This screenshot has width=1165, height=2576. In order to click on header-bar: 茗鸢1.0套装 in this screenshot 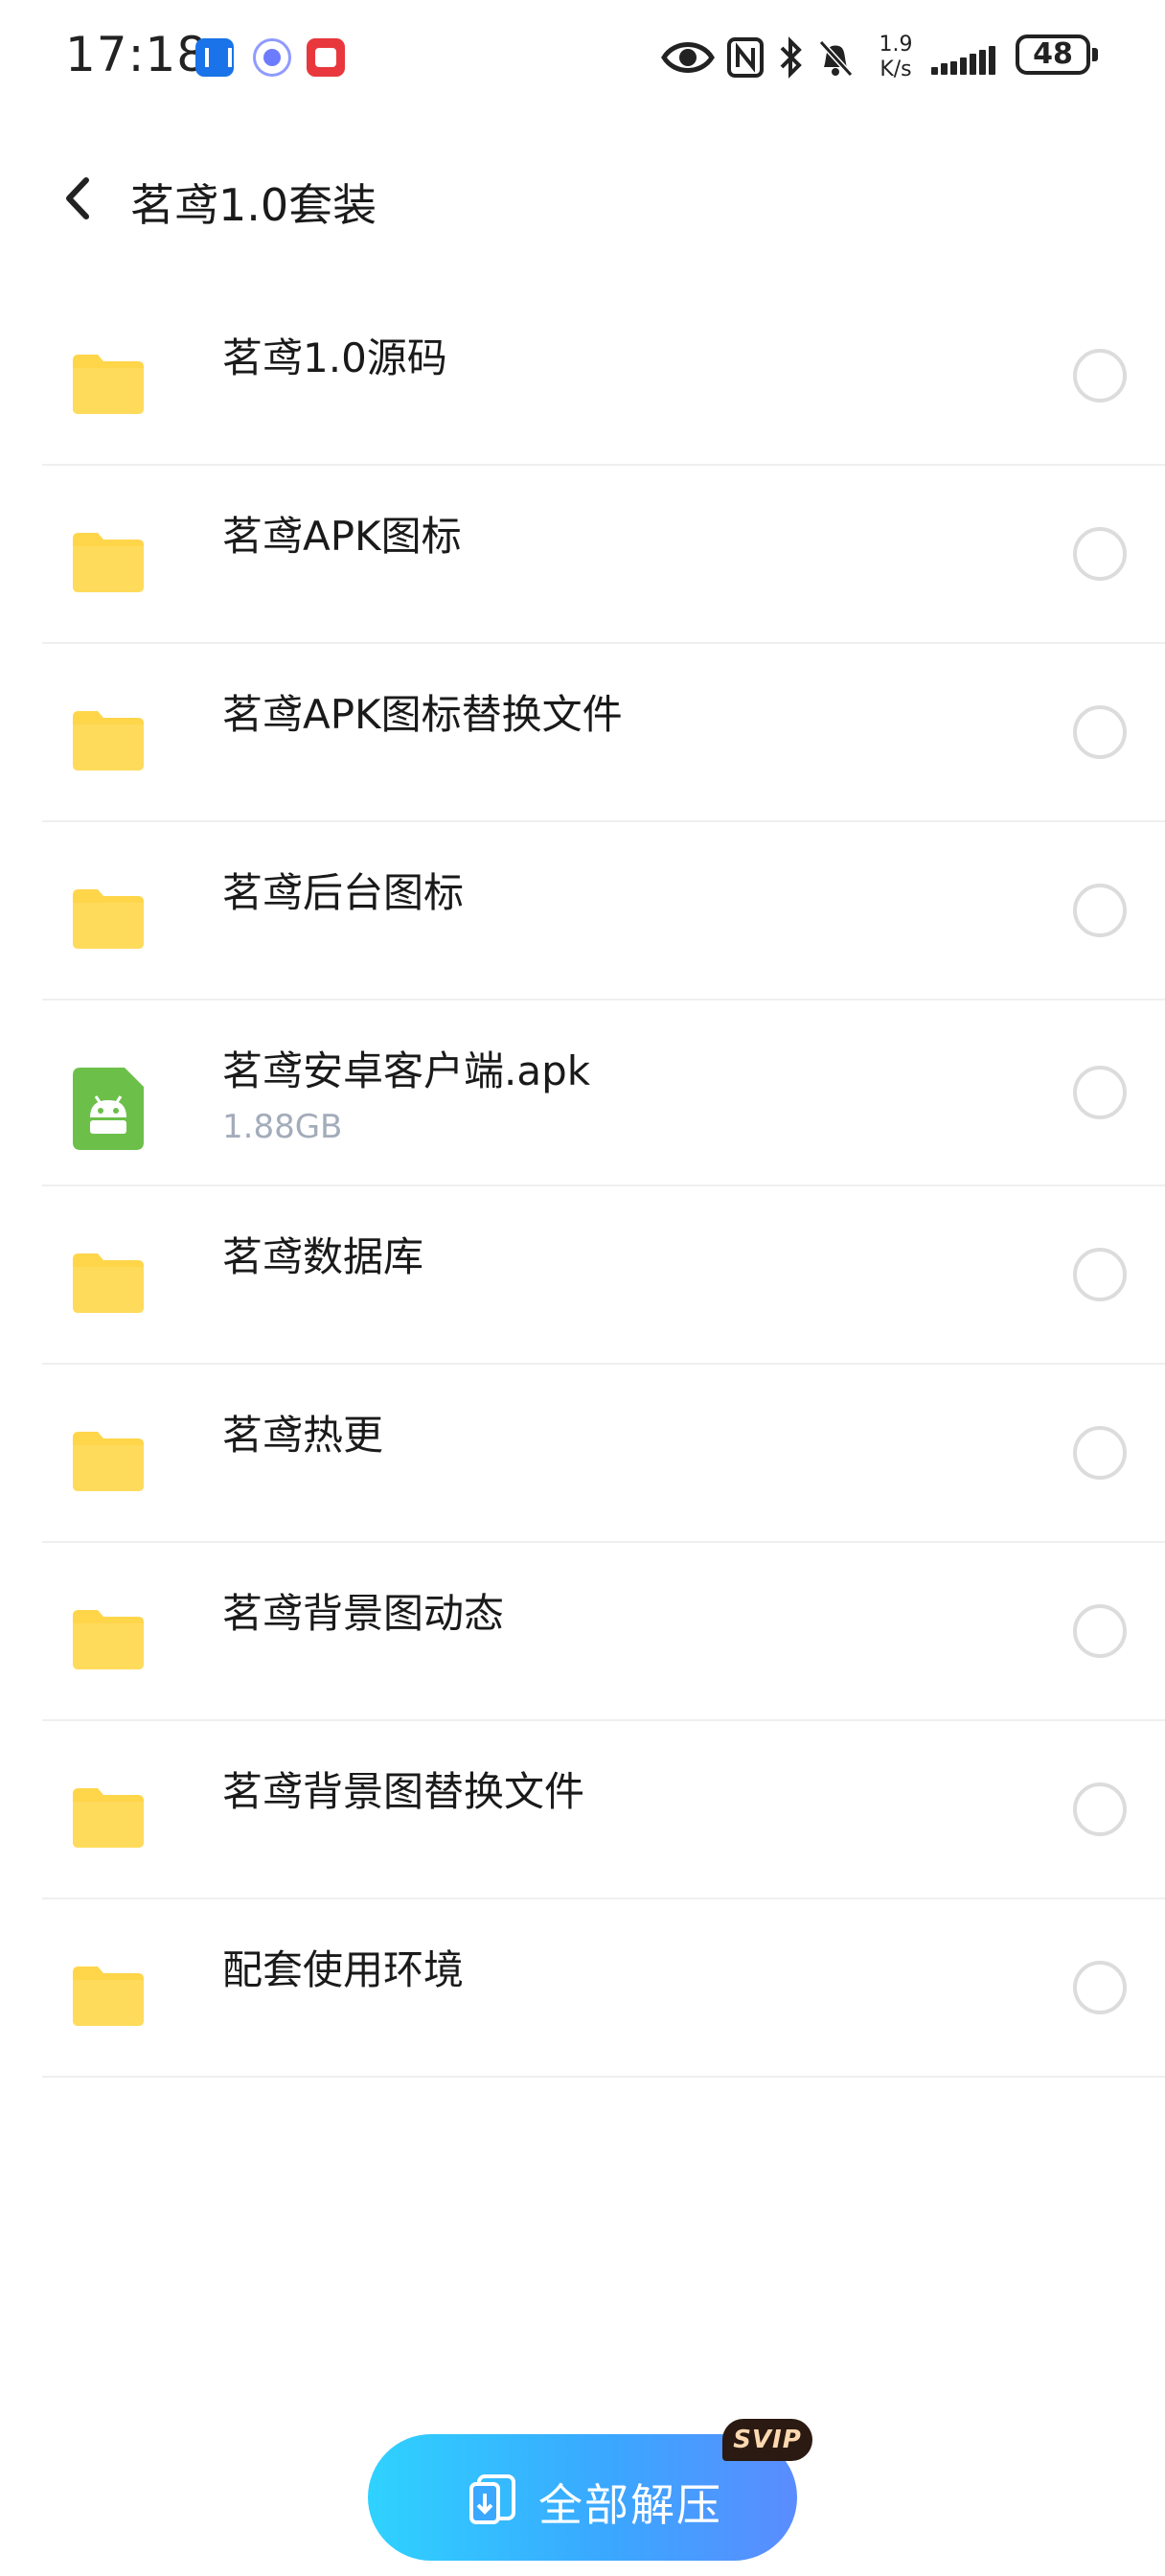, I will do `click(582, 196)`.